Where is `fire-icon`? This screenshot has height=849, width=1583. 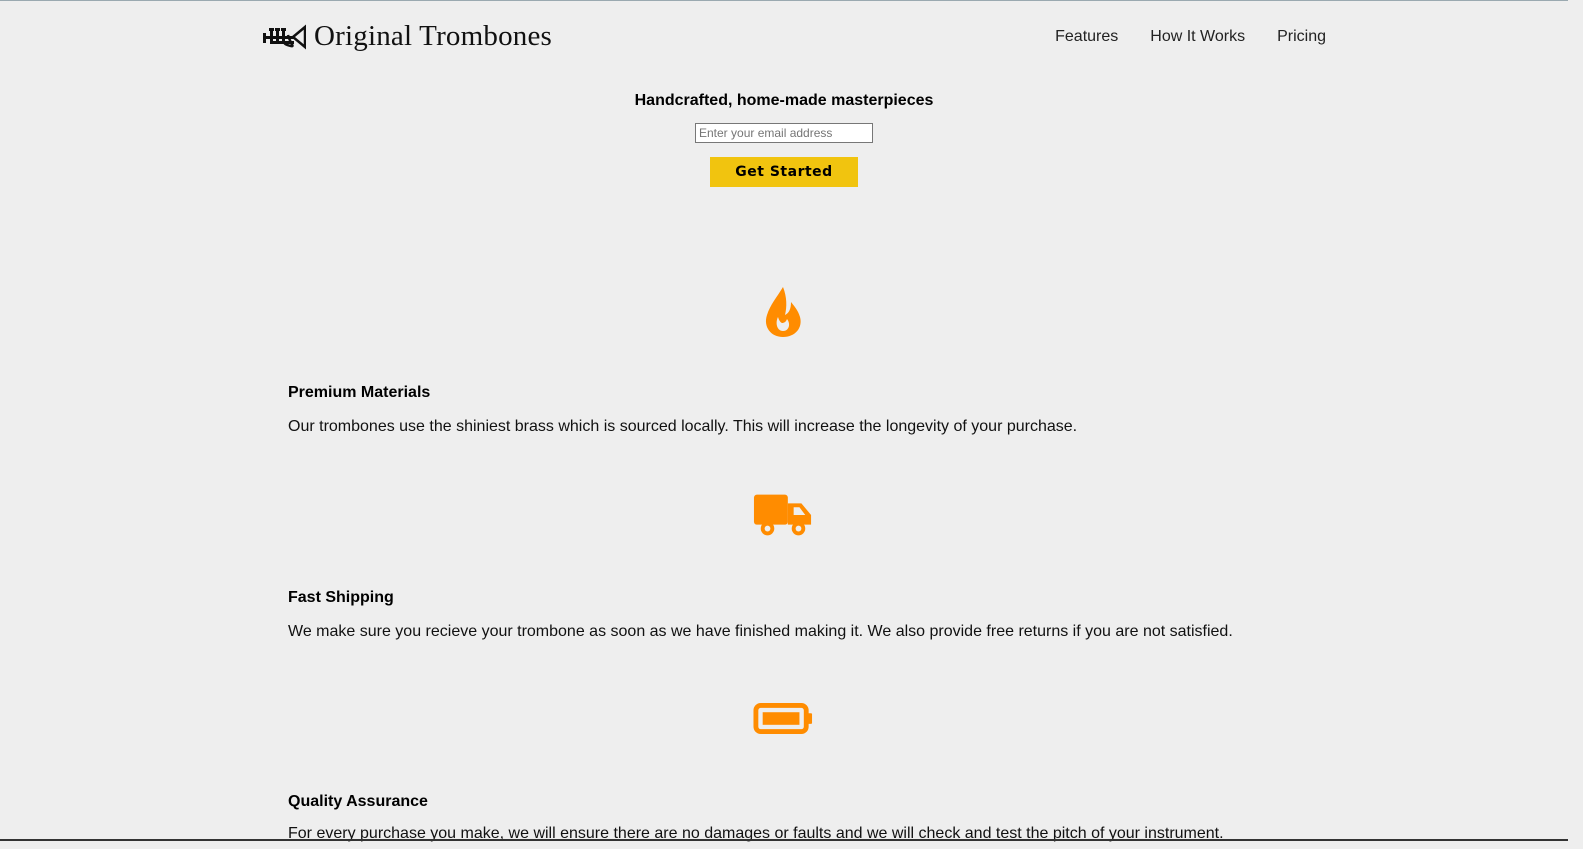 fire-icon is located at coordinates (783, 312).